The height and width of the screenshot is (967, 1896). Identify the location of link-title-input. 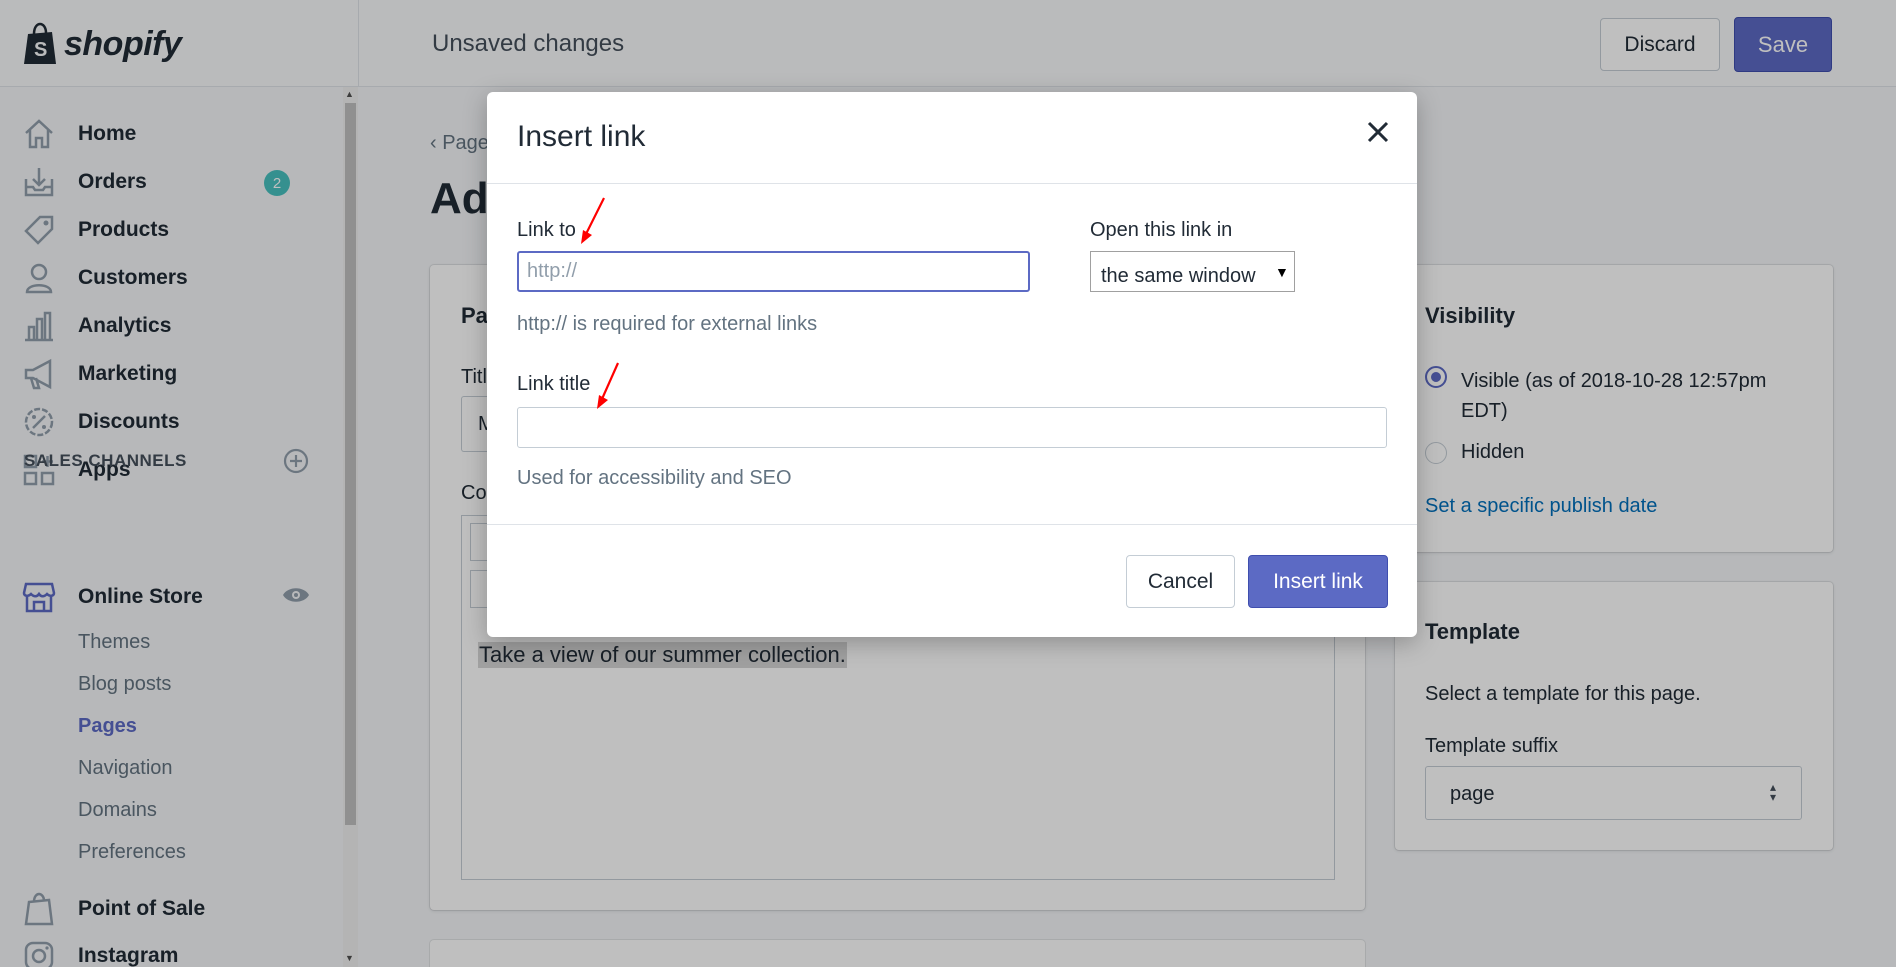
(952, 427).